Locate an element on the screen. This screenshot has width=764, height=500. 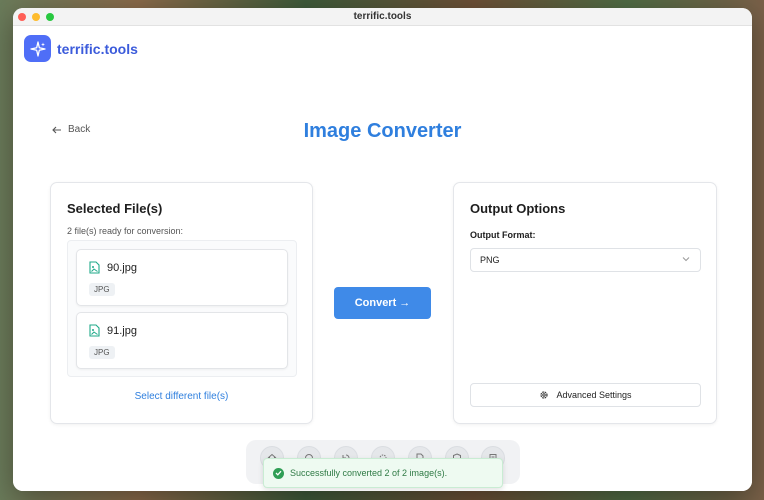
brand: terrific.tools is located at coordinates (81, 48).